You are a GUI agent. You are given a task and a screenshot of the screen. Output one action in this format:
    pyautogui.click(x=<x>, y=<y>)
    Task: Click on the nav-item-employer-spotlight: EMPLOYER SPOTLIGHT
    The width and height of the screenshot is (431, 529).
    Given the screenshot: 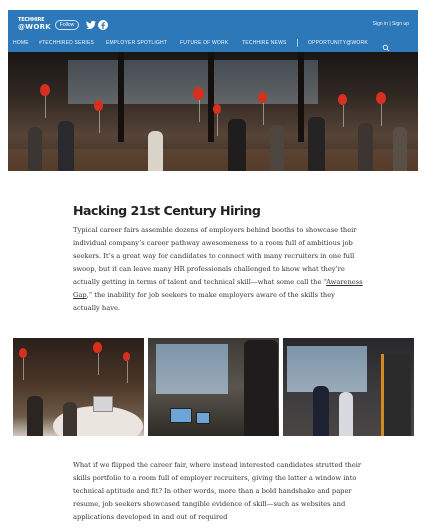 What is the action you would take?
    pyautogui.click(x=136, y=43)
    